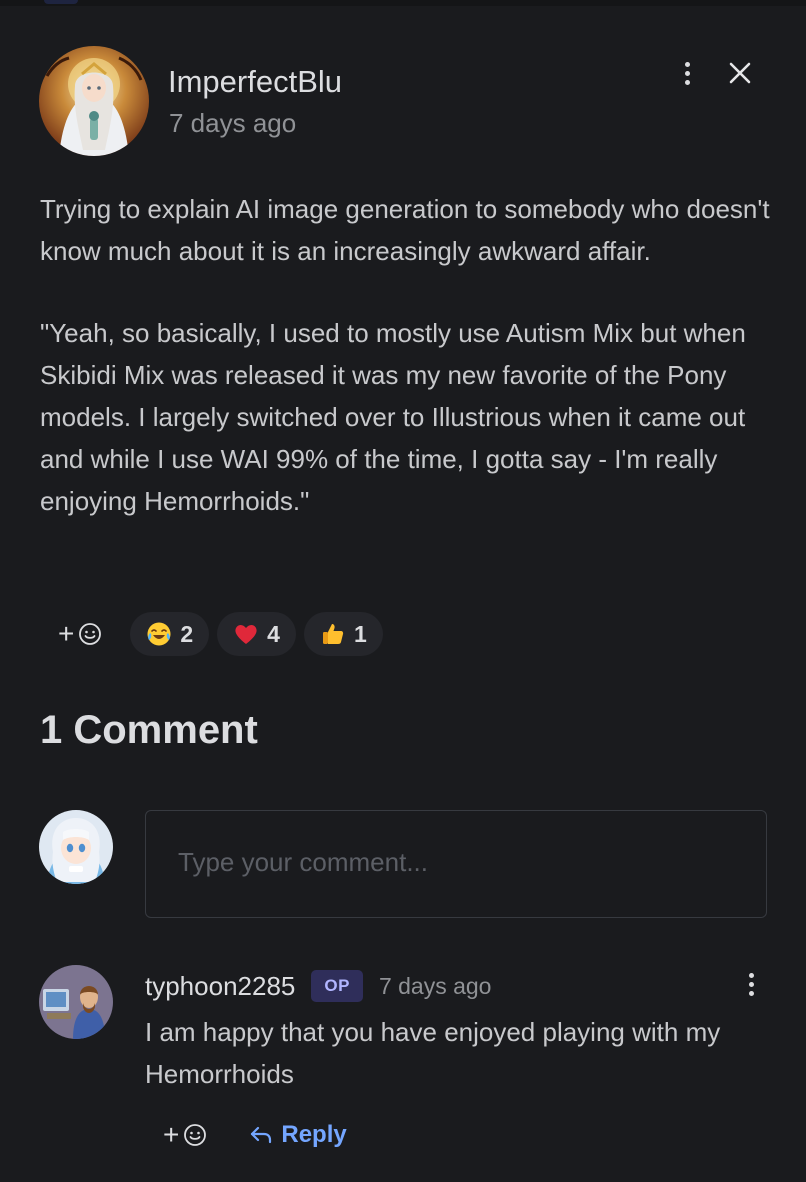  Describe the element at coordinates (261, 1135) in the screenshot. I see `reply-arrow-icon` at that location.